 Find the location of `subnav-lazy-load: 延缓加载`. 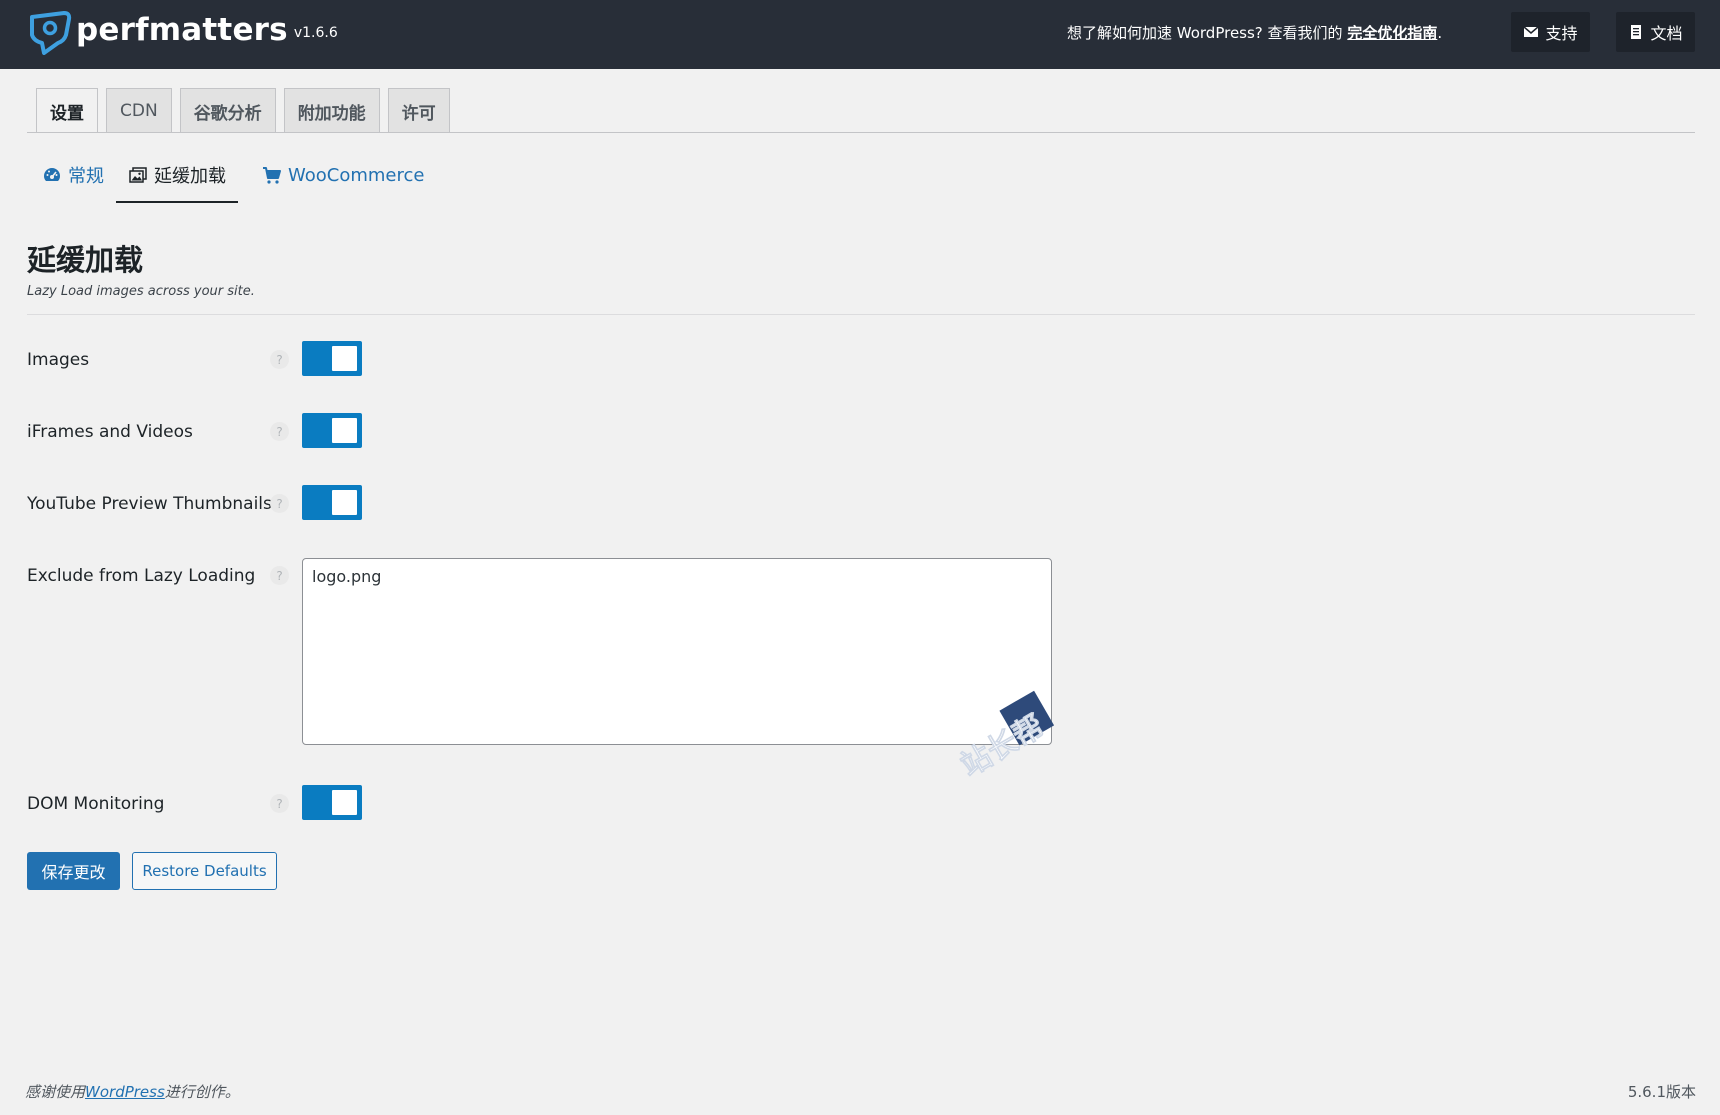

subnav-lazy-load: 延缓加载 is located at coordinates (177, 178).